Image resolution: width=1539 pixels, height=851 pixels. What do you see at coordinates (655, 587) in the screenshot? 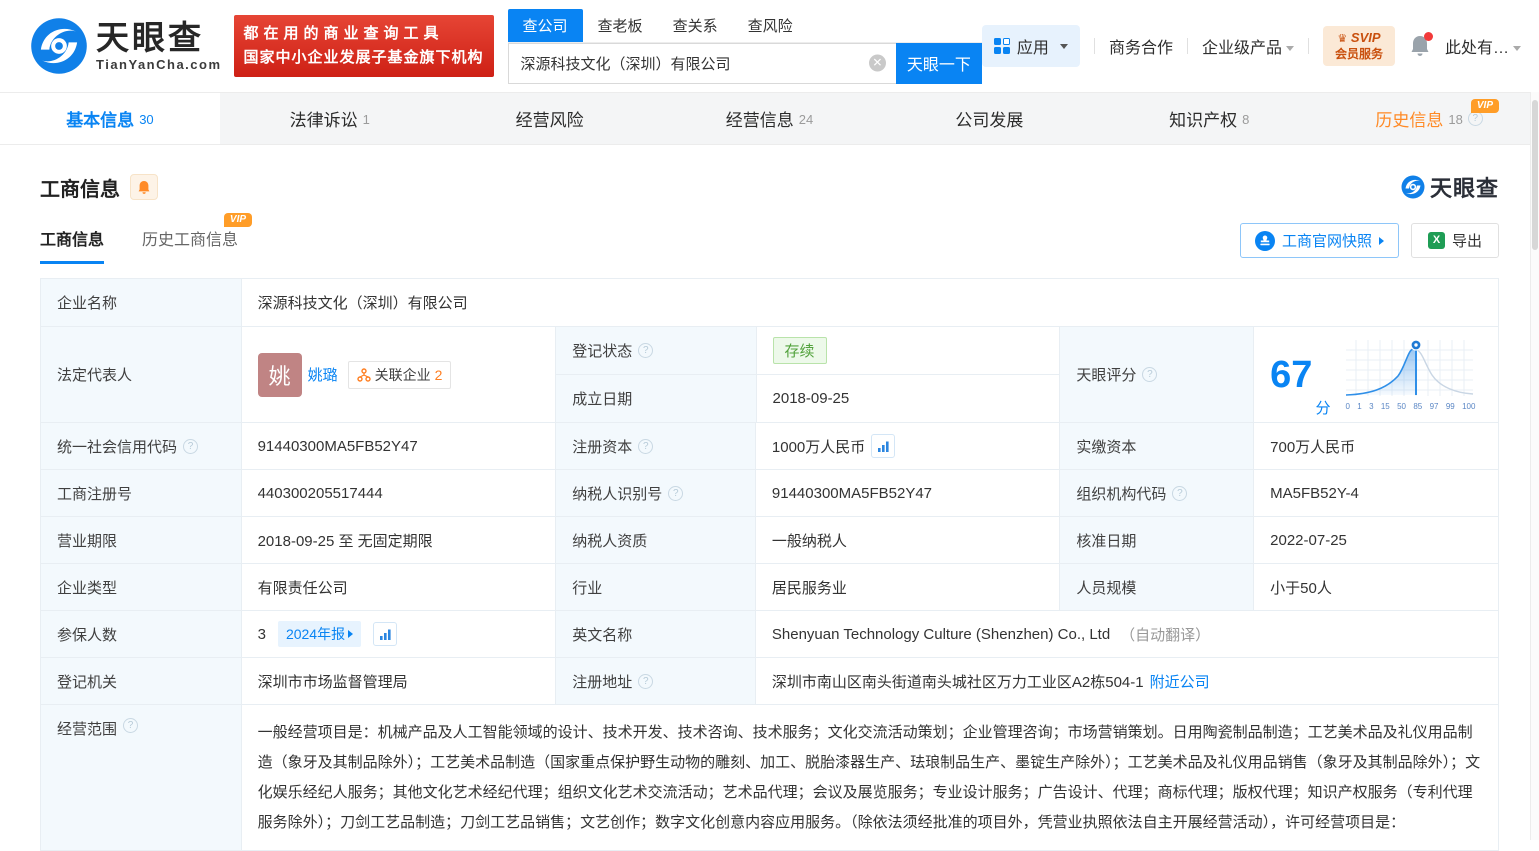
I see `industry-label: 行业` at bounding box center [655, 587].